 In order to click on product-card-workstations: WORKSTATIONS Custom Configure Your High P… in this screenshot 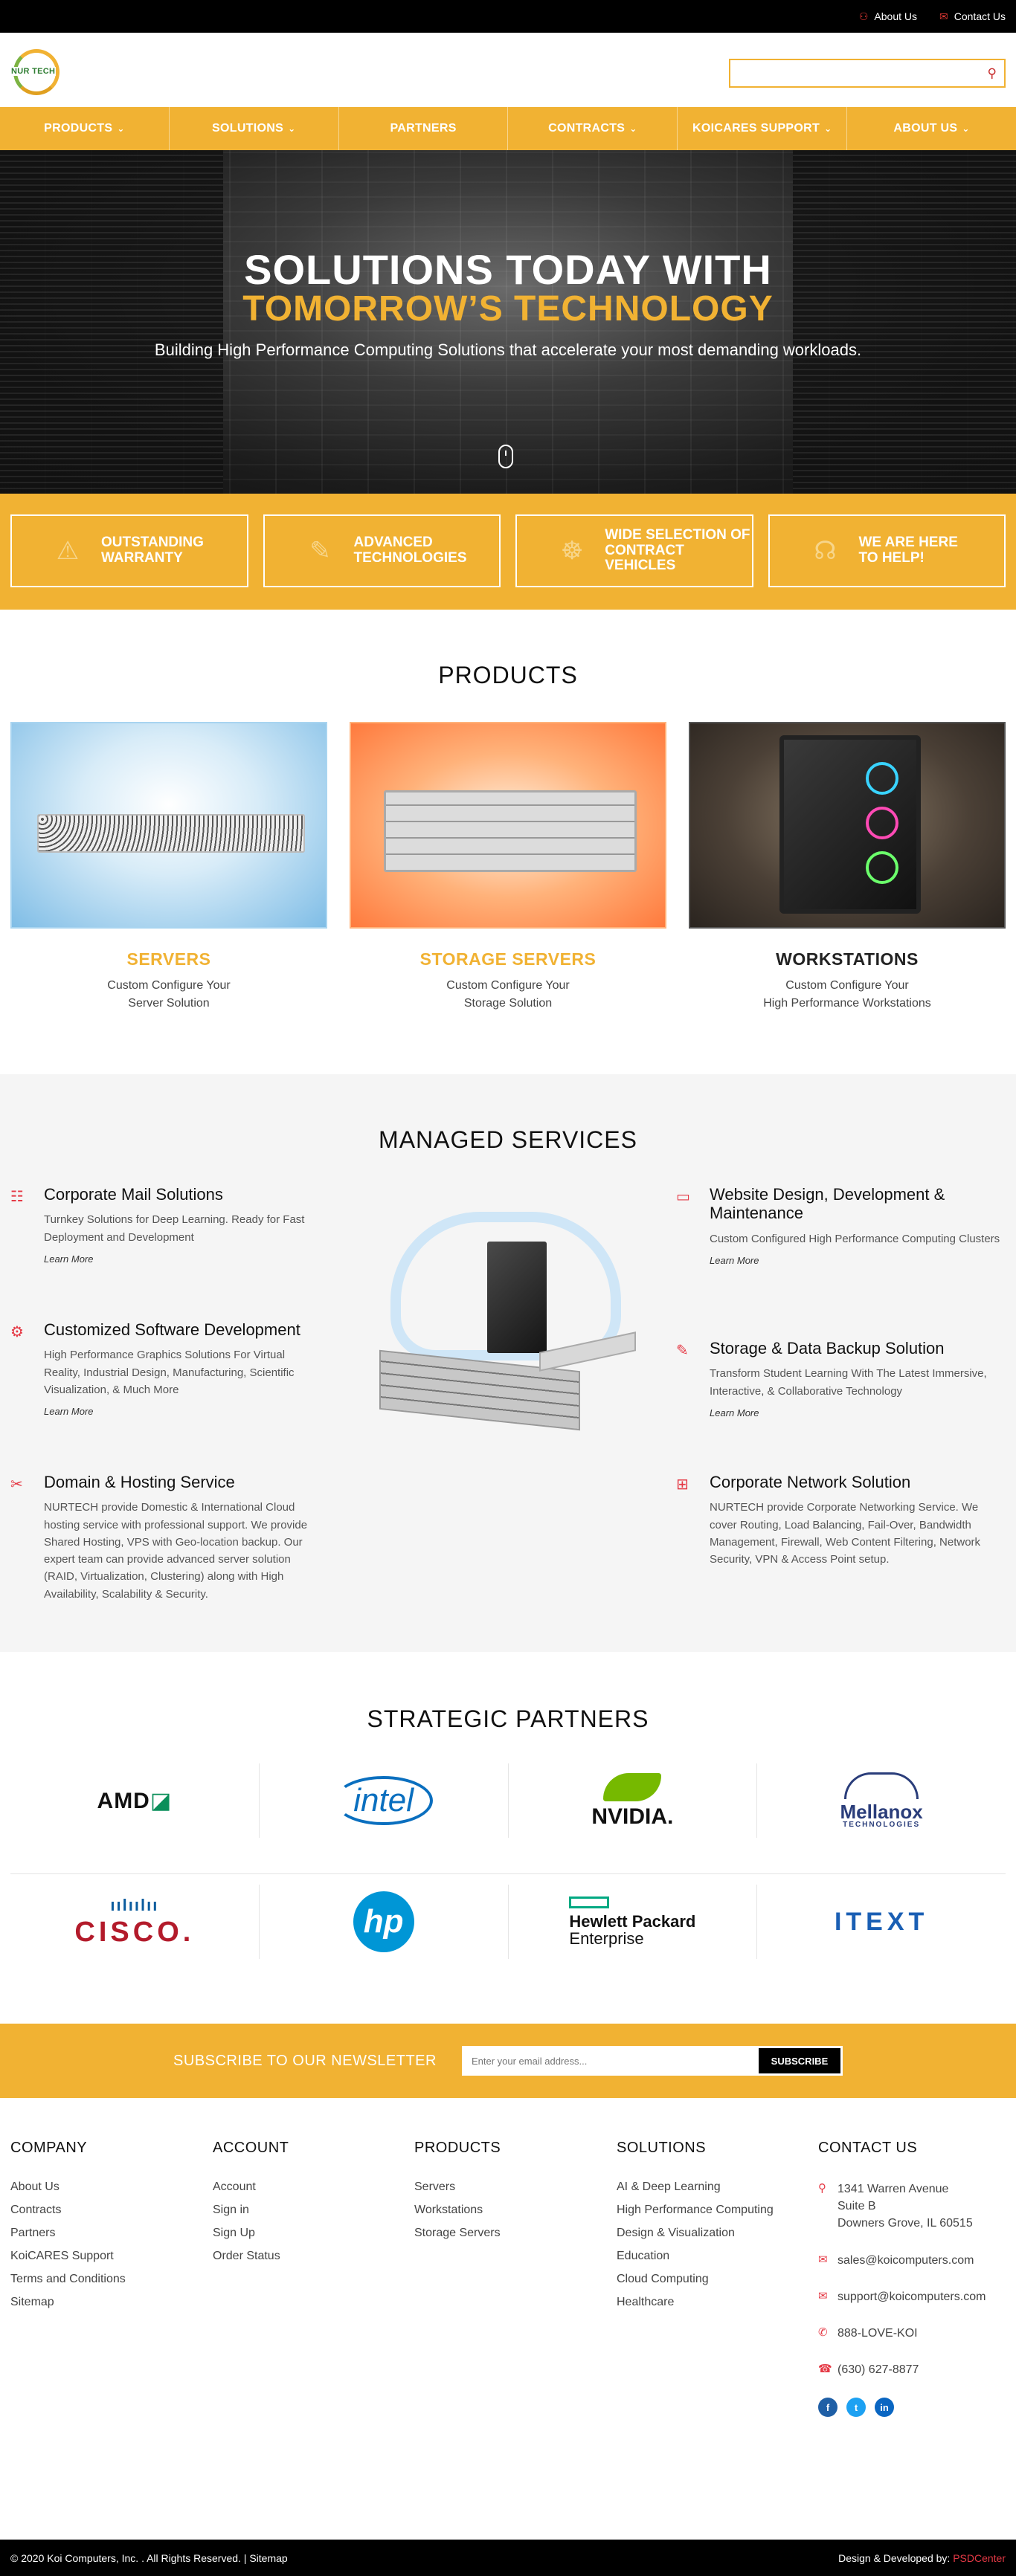, I will do `click(847, 867)`.